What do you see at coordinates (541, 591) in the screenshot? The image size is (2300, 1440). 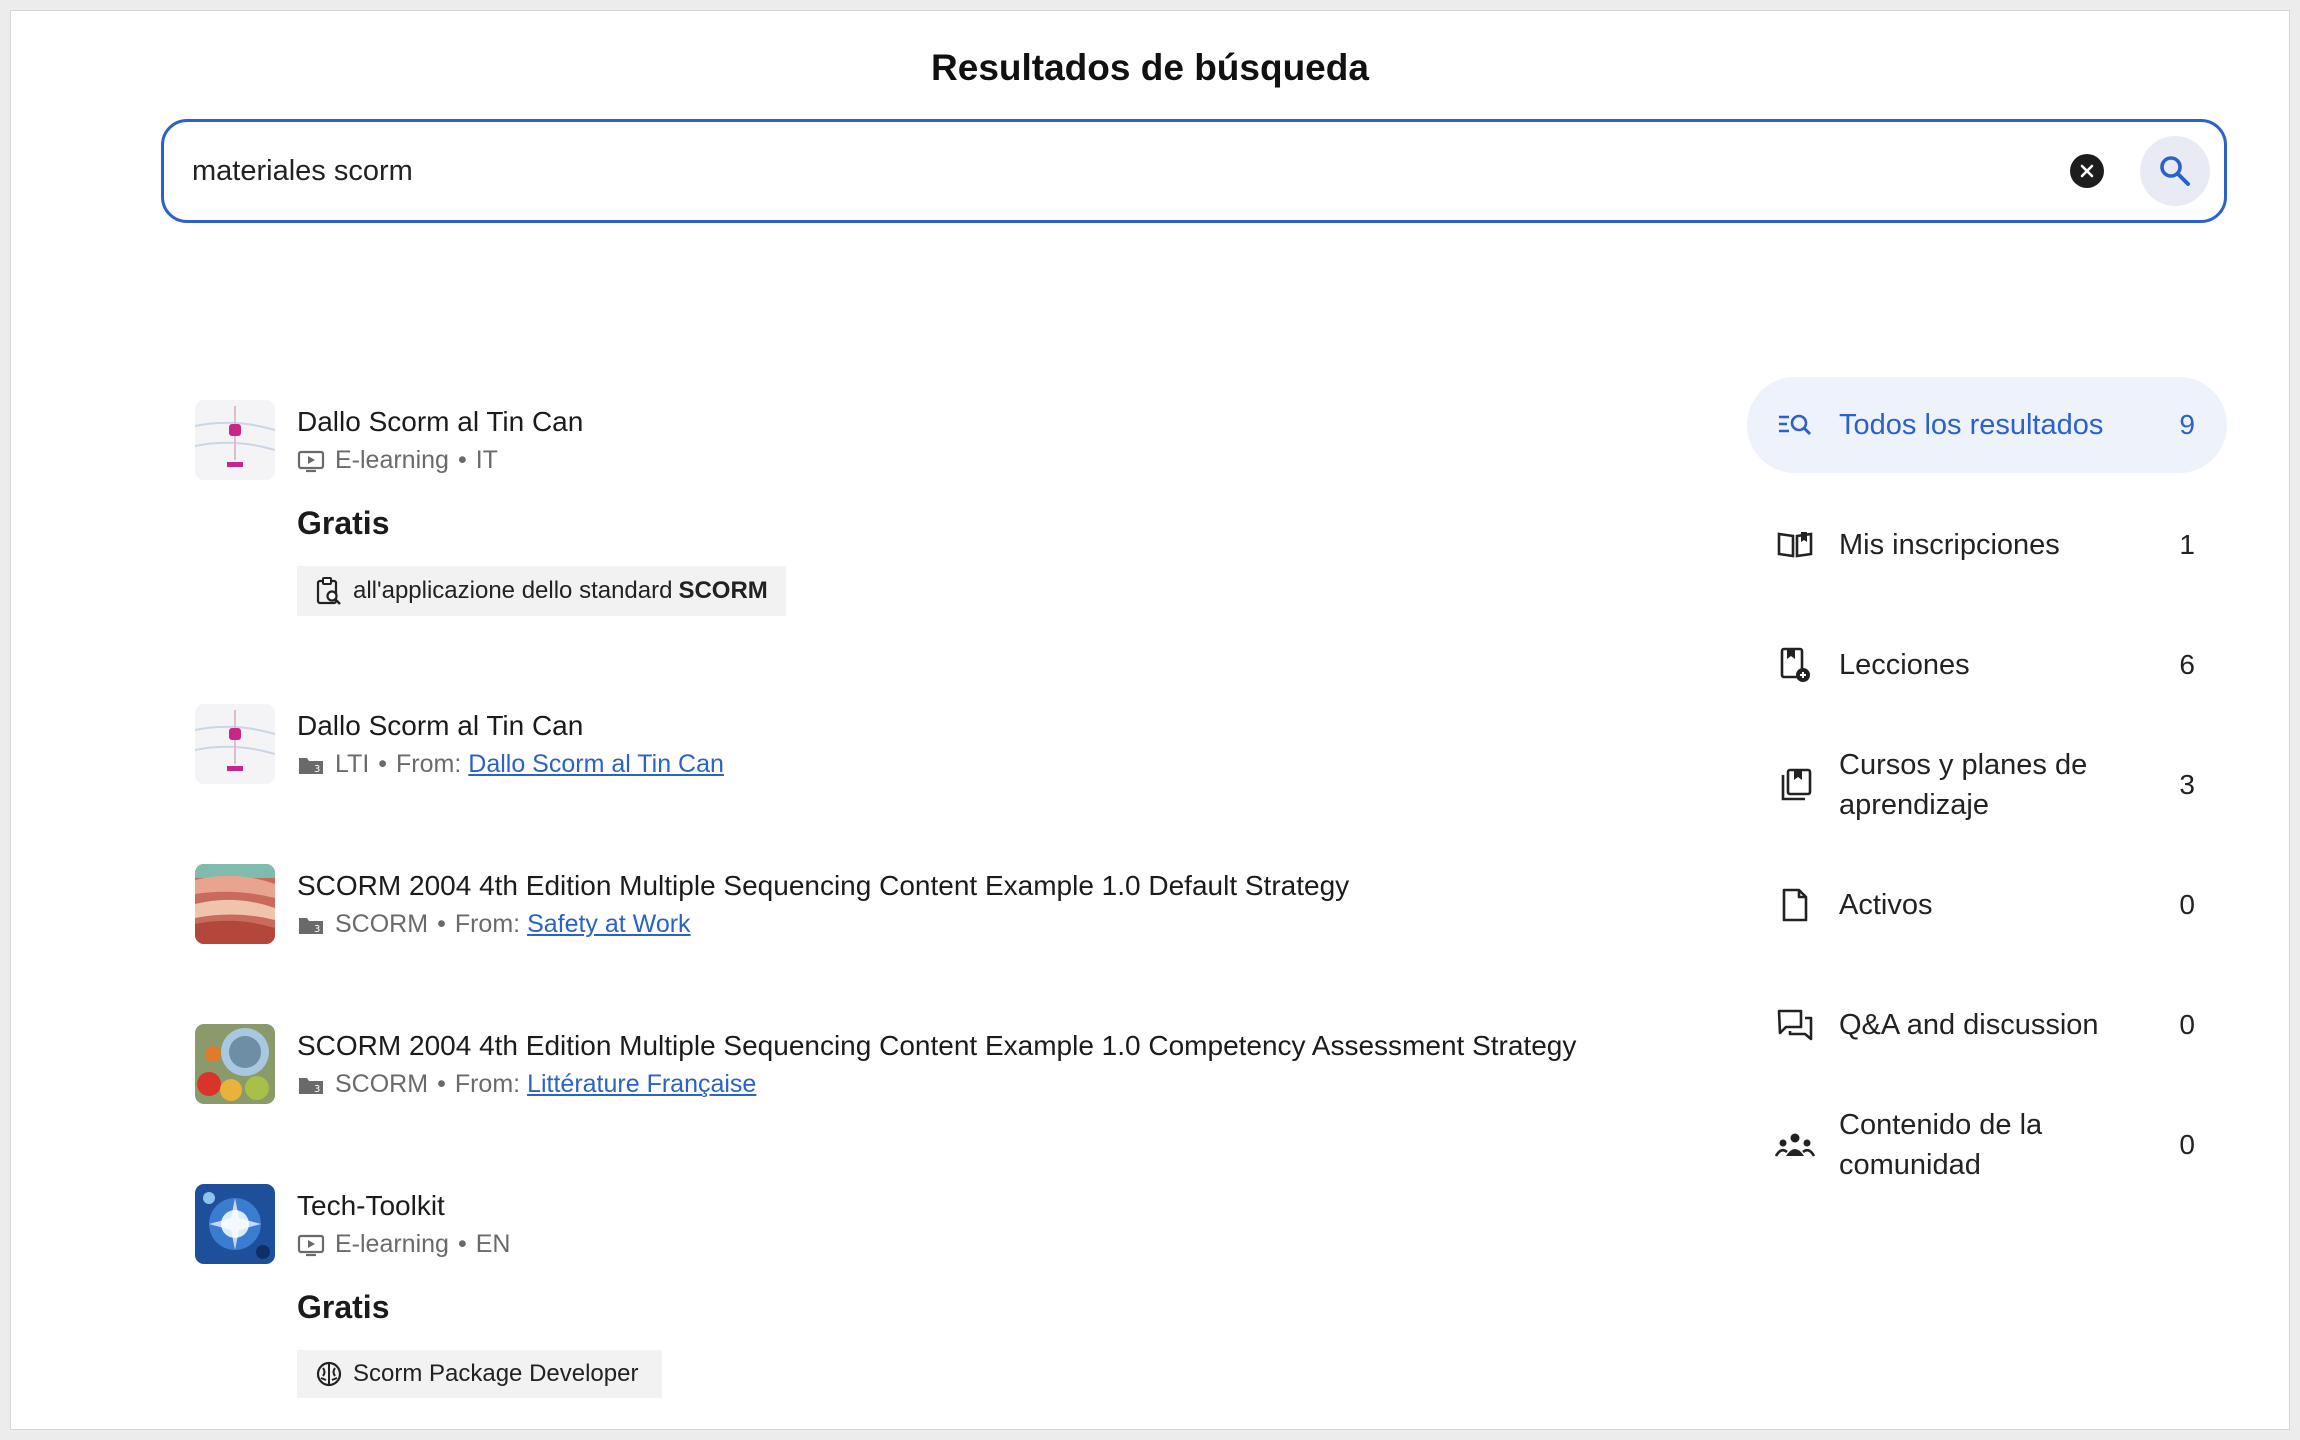 I see `result-skill-chip: all'applicazione dello standard SCORM` at bounding box center [541, 591].